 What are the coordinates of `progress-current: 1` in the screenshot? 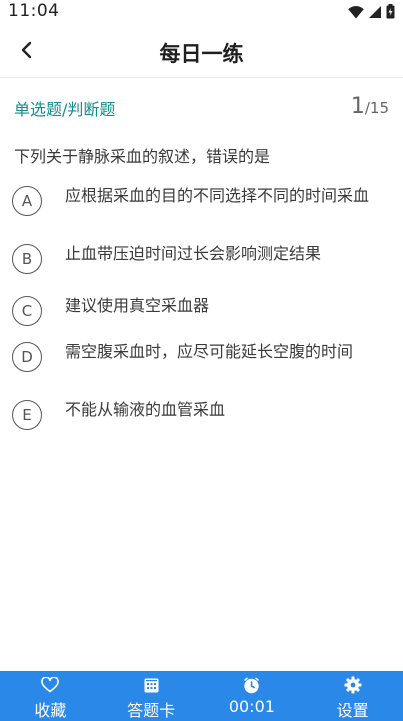 It's located at (357, 106).